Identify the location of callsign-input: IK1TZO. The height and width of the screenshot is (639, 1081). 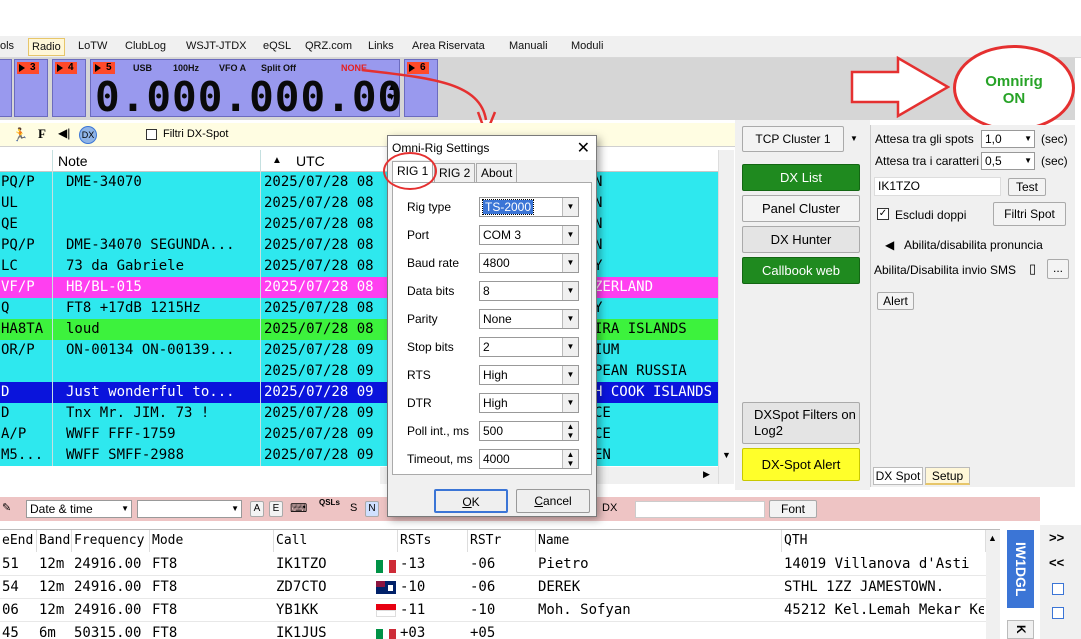
(937, 186).